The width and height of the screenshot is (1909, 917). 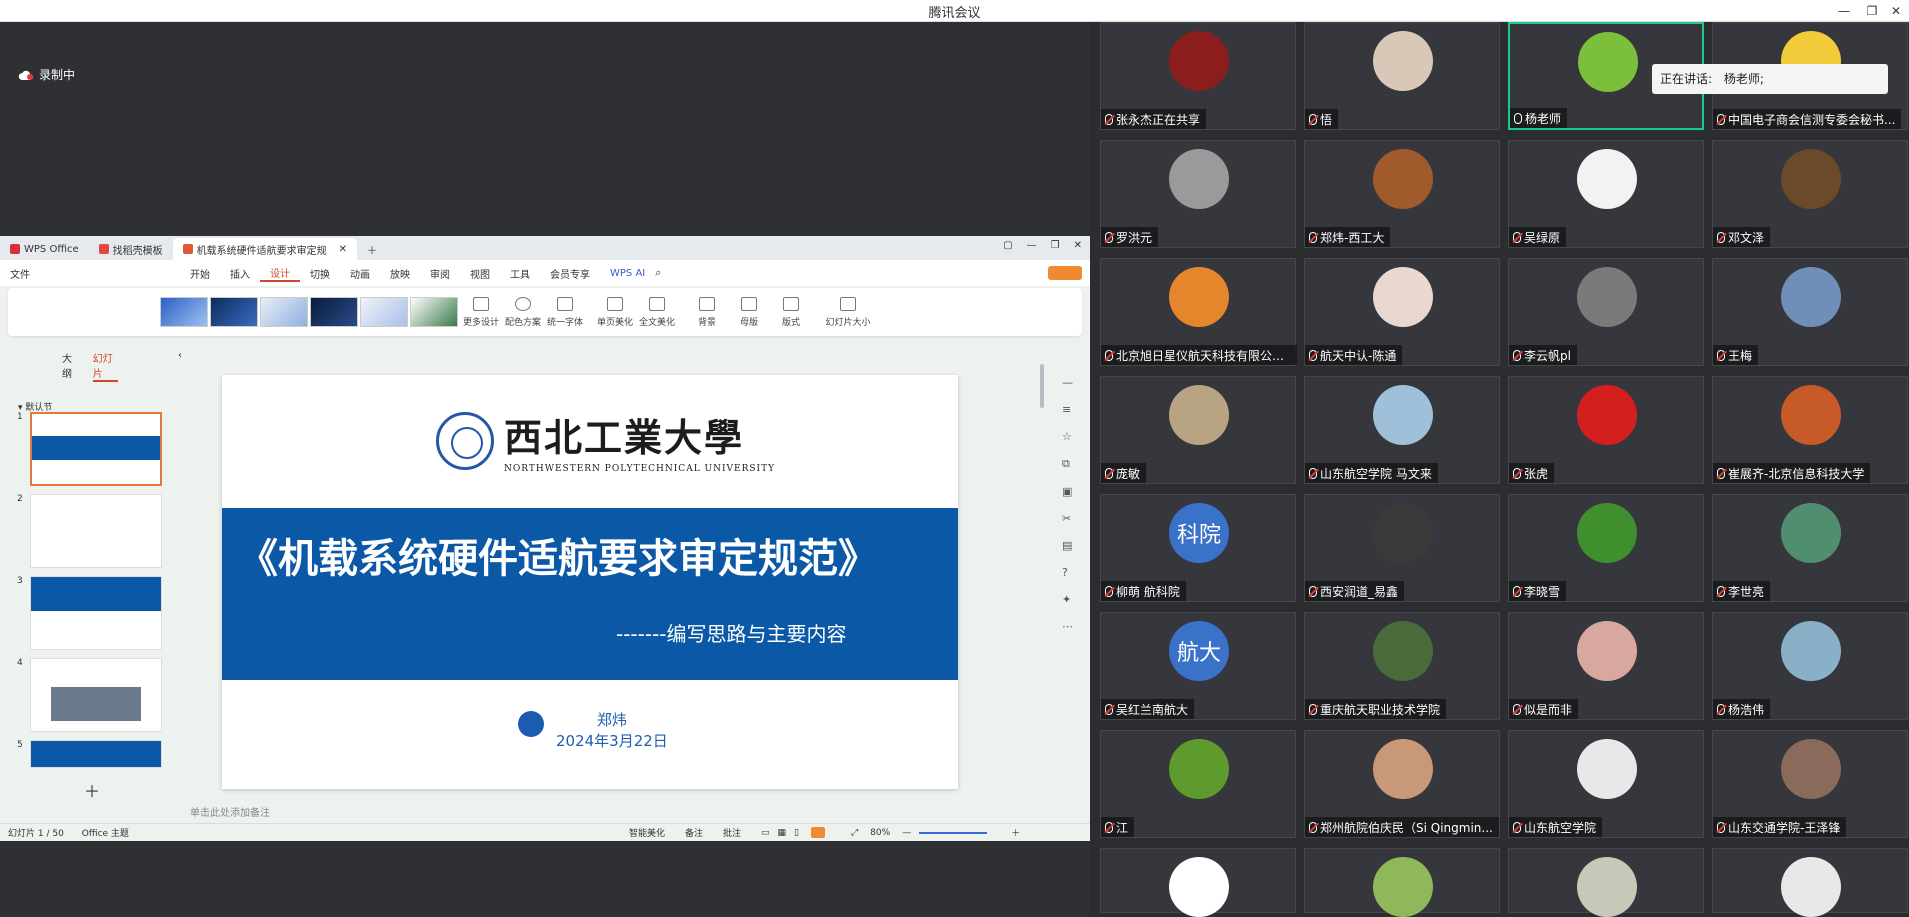 What do you see at coordinates (782, 833) in the screenshot?
I see `grid-view-icon: ▦` at bounding box center [782, 833].